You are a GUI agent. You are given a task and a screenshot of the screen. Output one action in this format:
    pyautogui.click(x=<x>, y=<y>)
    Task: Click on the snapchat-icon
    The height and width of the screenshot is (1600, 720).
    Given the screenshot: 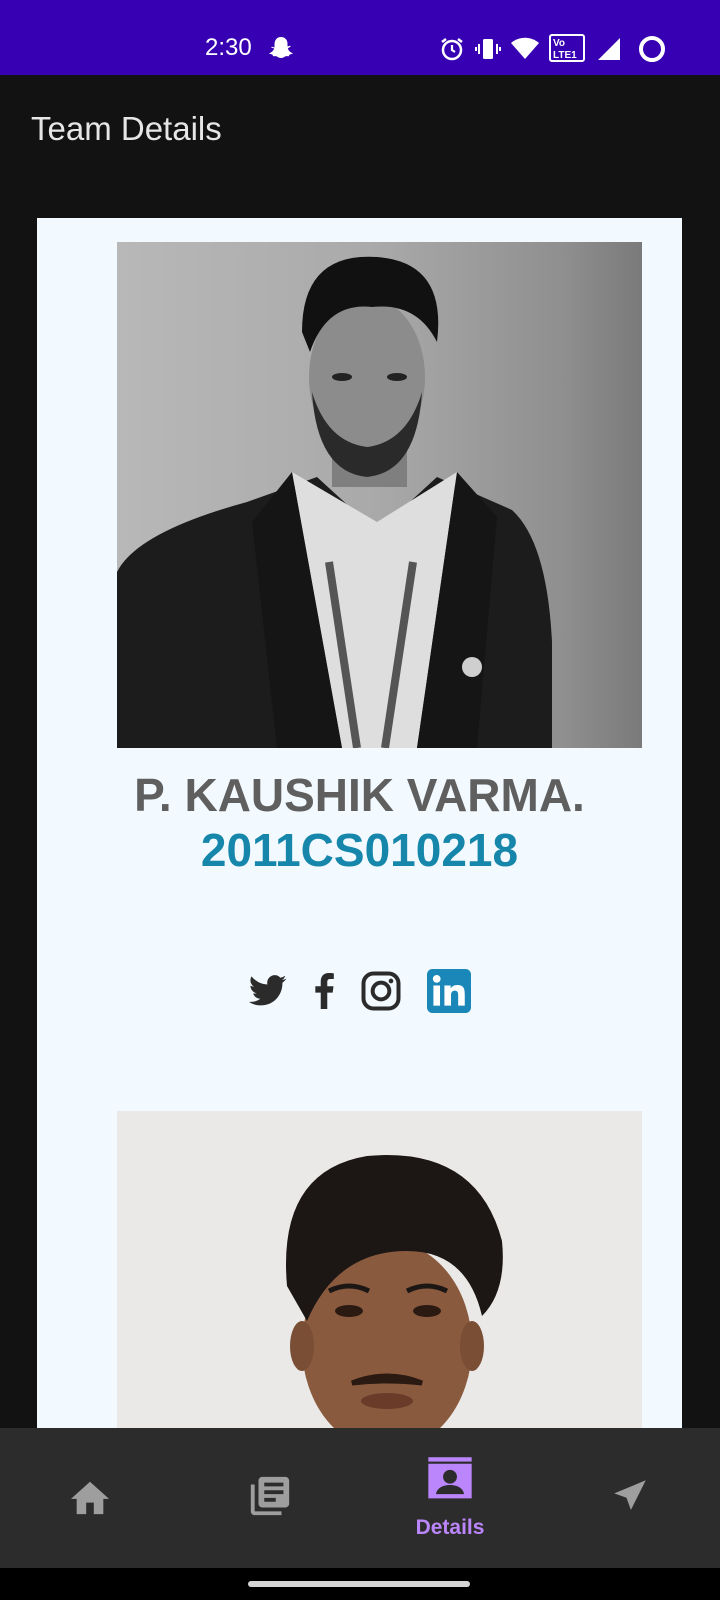 What is the action you would take?
    pyautogui.click(x=281, y=50)
    